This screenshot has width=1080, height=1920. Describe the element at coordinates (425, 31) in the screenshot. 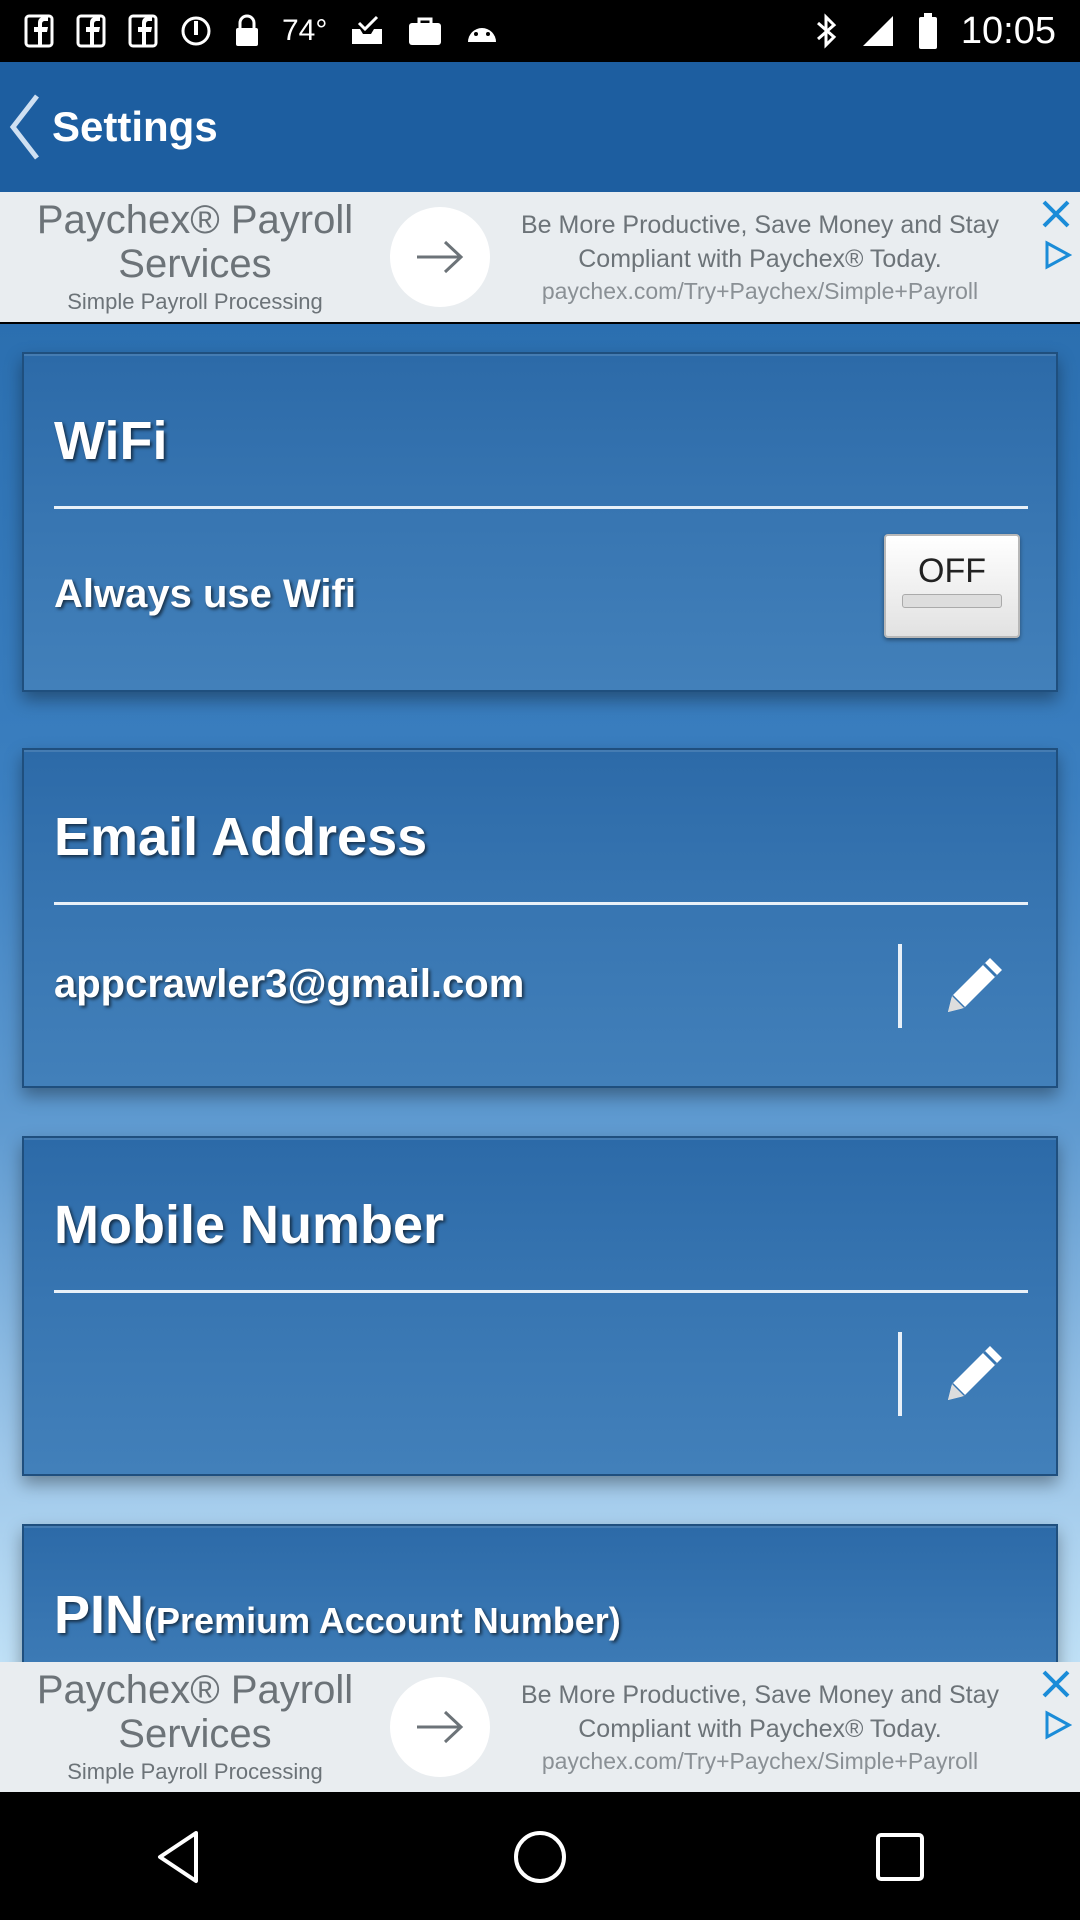

I see `briefcase-icon` at that location.